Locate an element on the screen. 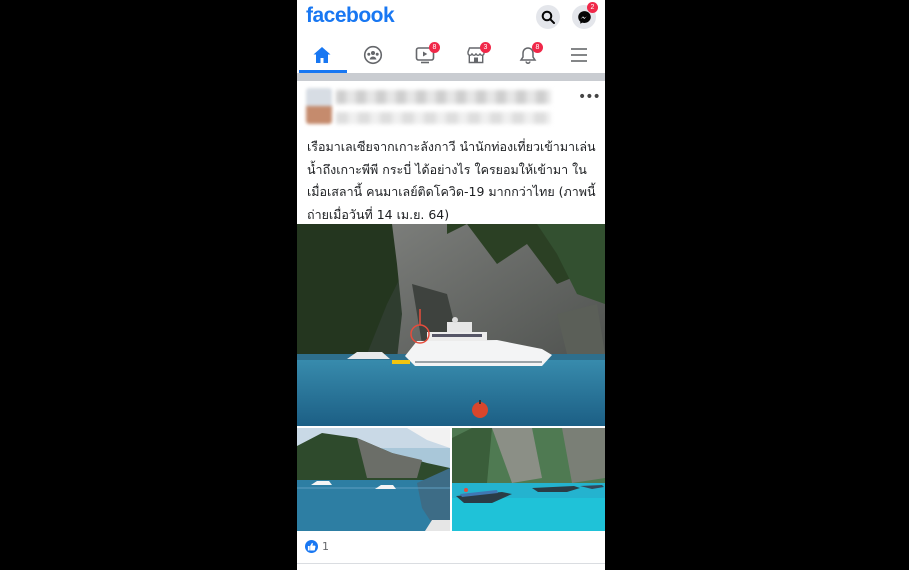 The height and width of the screenshot is (570, 909). reactions-summary: 1 is located at coordinates (317, 546).